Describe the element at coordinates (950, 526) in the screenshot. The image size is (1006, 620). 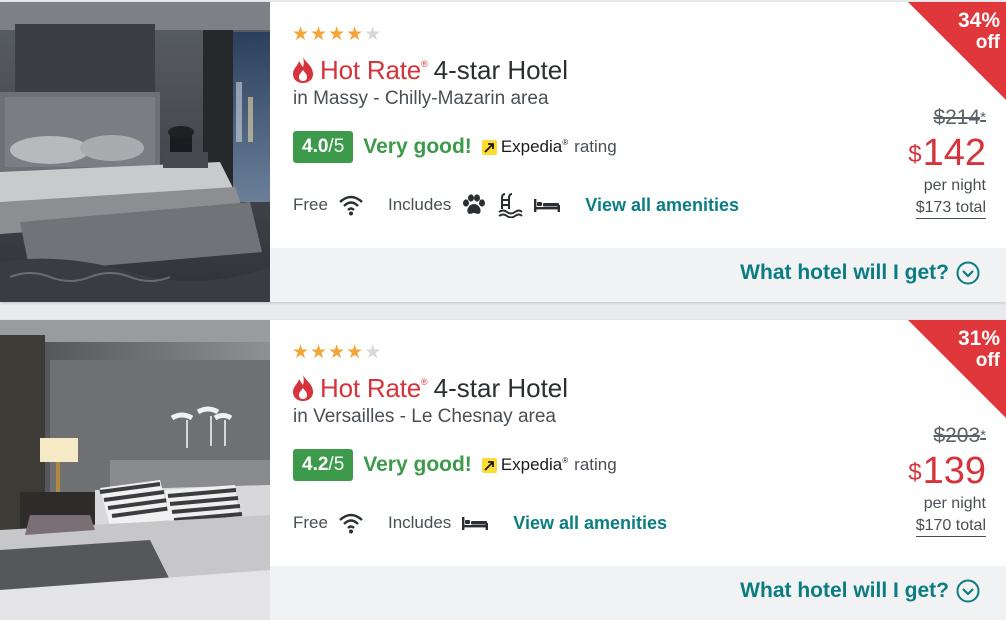
I see `total-price-link: $170 total` at that location.